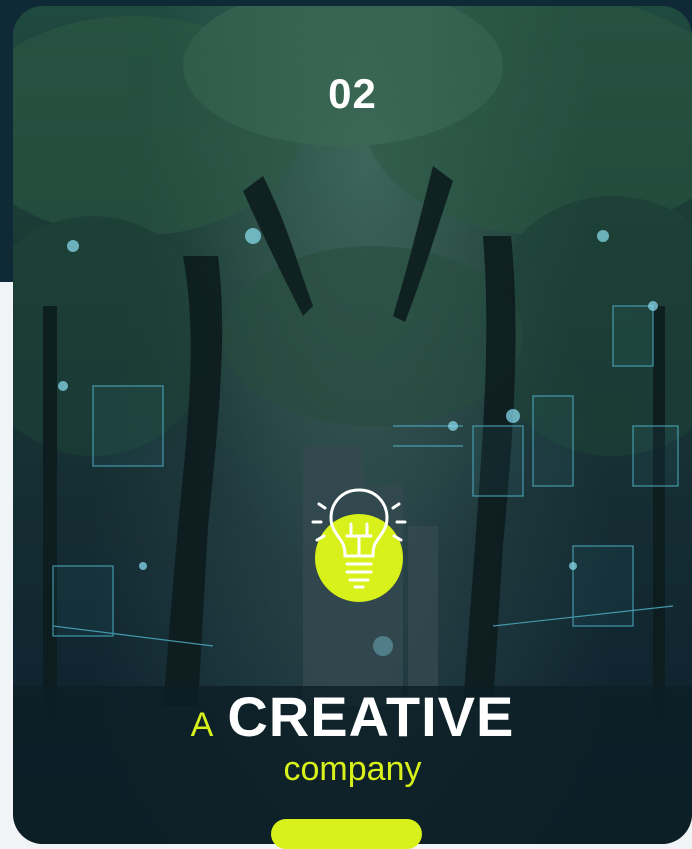  Describe the element at coordinates (361, 546) in the screenshot. I see `lightbulb-icon` at that location.